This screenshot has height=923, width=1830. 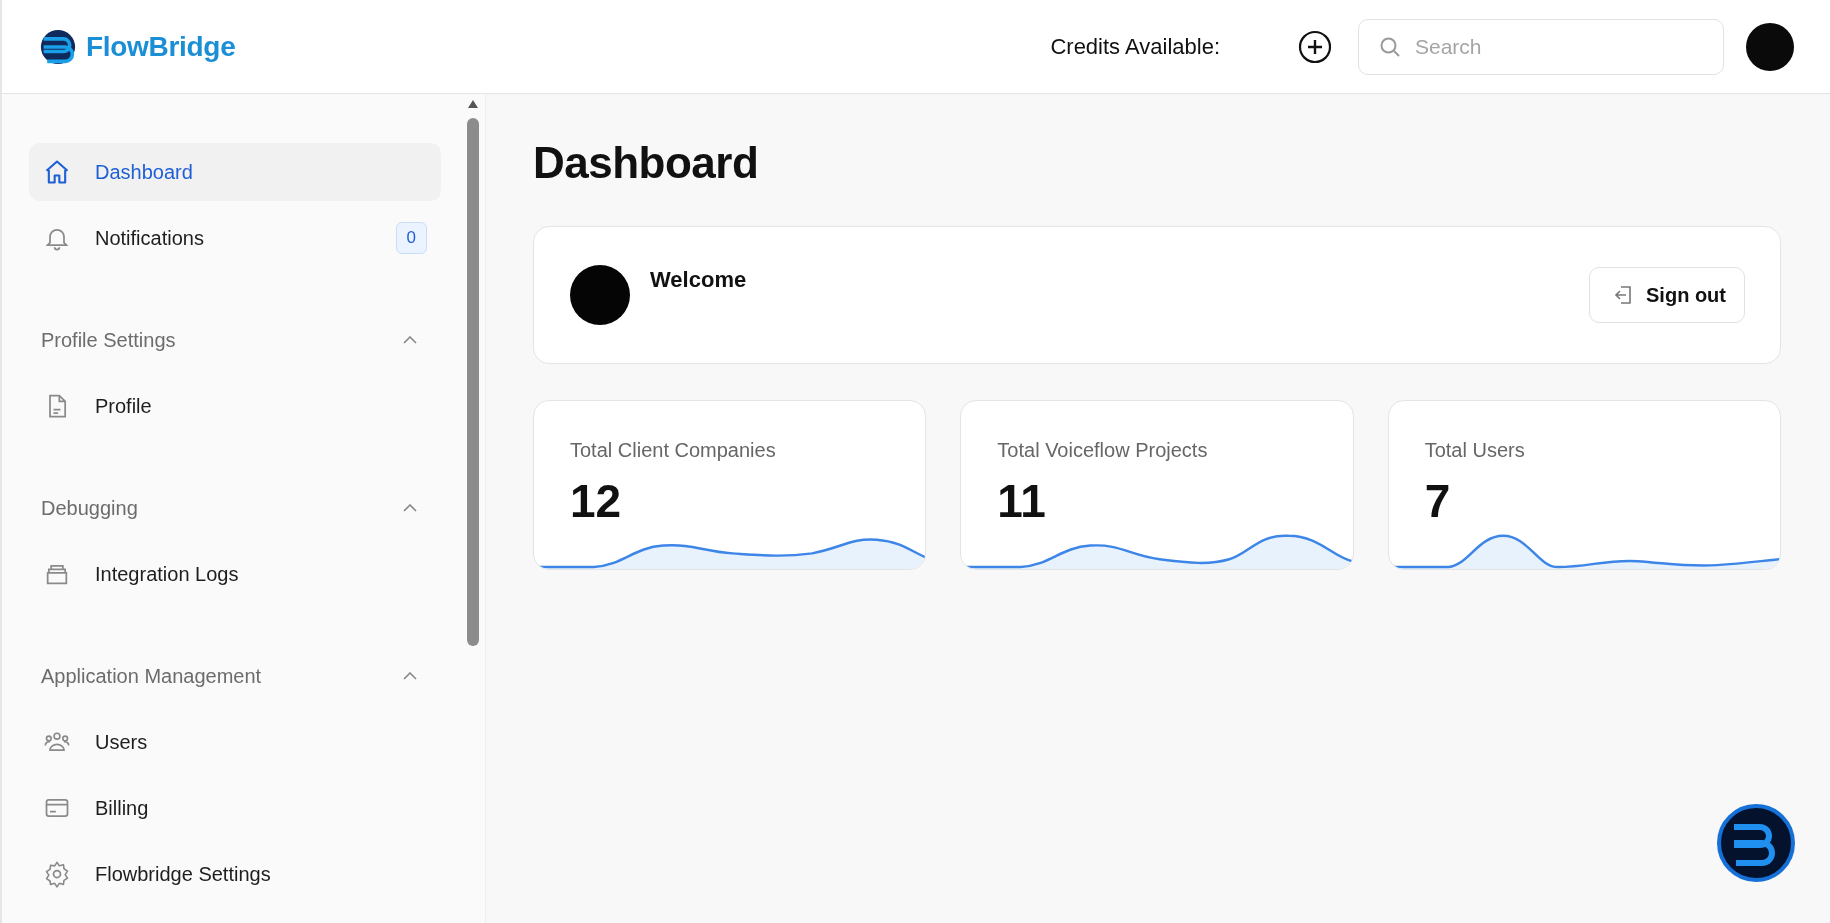 I want to click on add-icon, so click(x=1315, y=46).